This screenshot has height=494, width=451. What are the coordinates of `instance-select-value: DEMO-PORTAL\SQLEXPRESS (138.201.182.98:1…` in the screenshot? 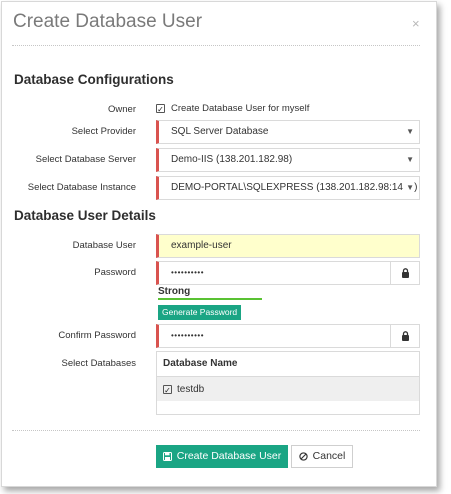 It's located at (294, 187).